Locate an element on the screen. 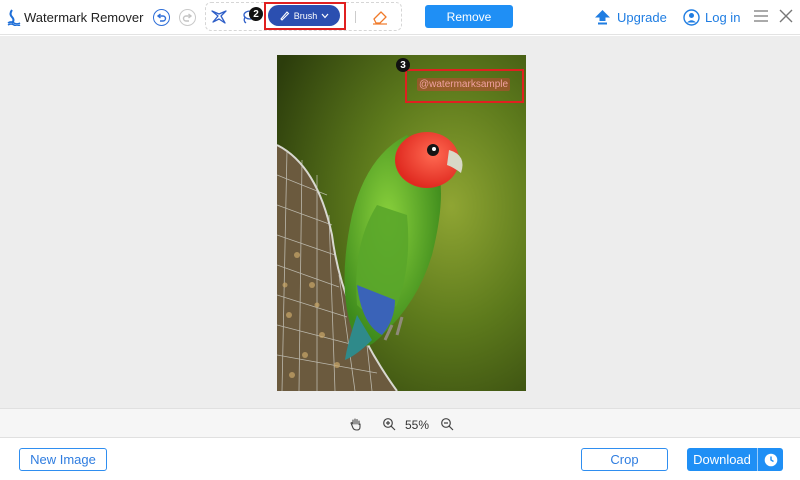 The height and width of the screenshot is (480, 800). zoom-bar: 55% is located at coordinates (400, 423).